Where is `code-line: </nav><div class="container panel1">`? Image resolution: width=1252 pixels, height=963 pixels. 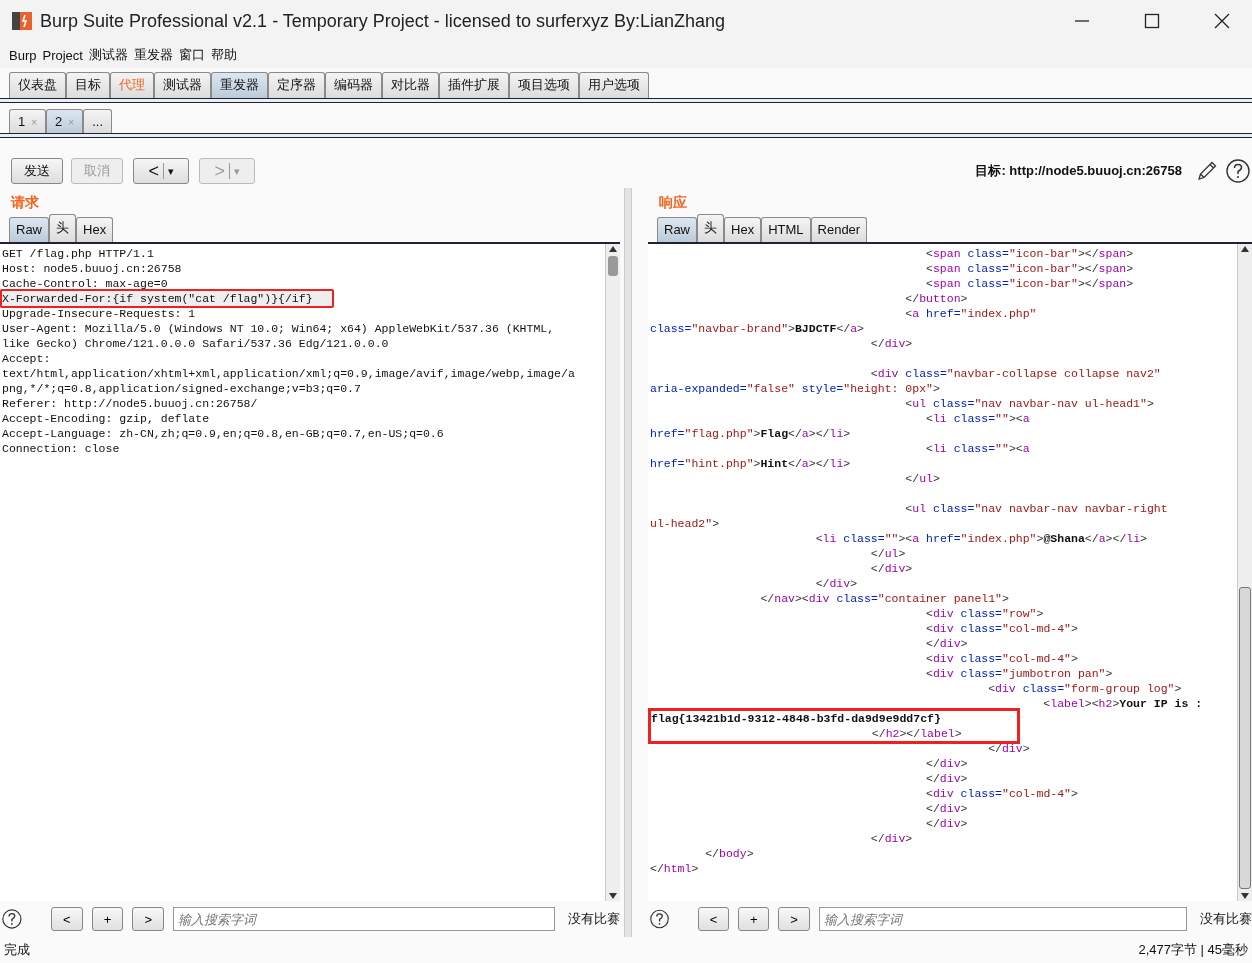 code-line: </nav><div class="container panel1"> is located at coordinates (884, 598).